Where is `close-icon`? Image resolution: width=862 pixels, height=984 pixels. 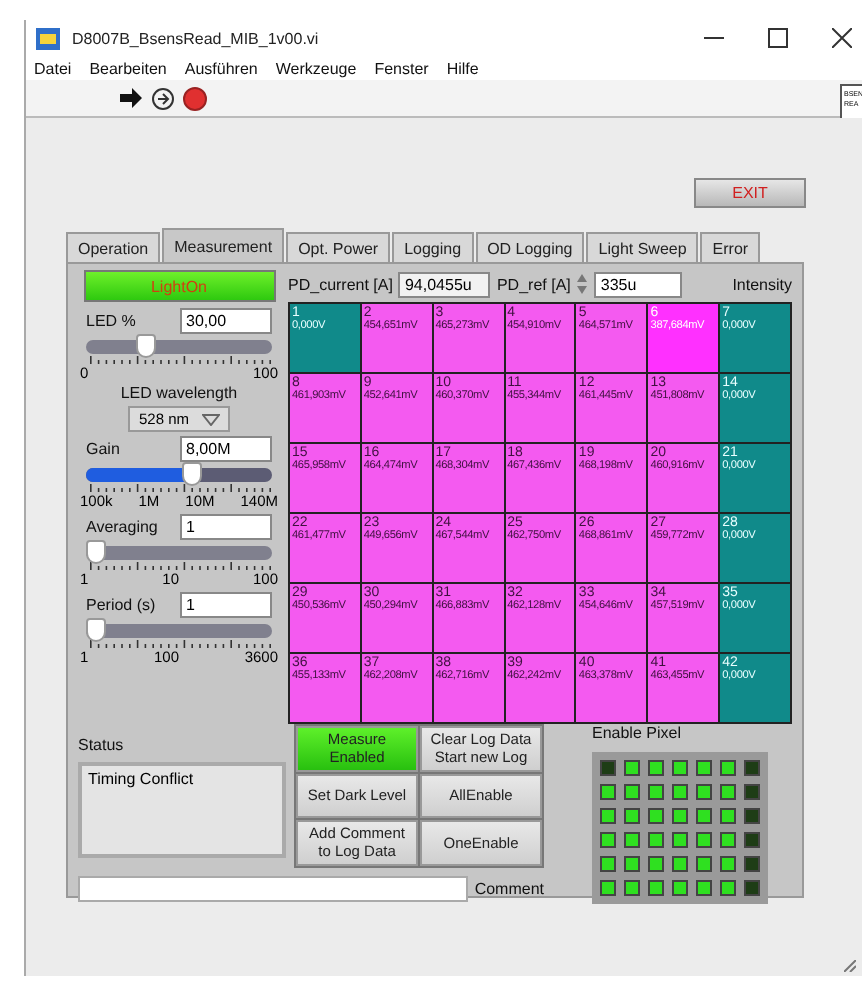
close-icon is located at coordinates (842, 38).